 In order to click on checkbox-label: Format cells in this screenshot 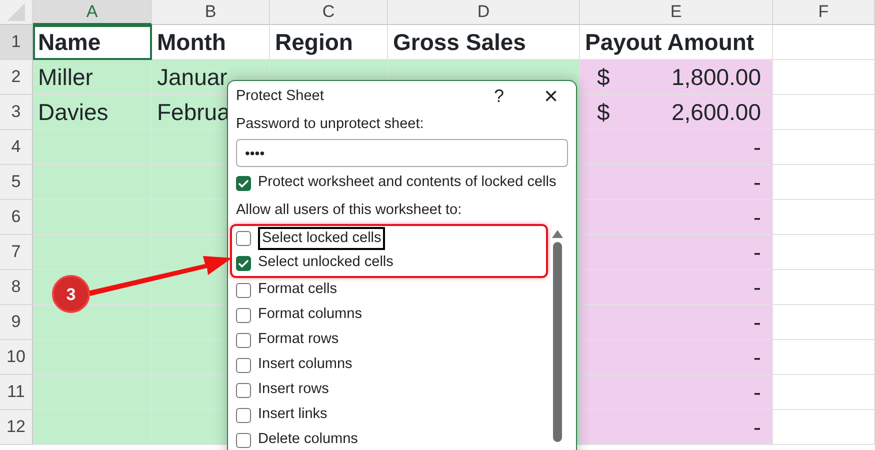, I will do `click(297, 290)`.